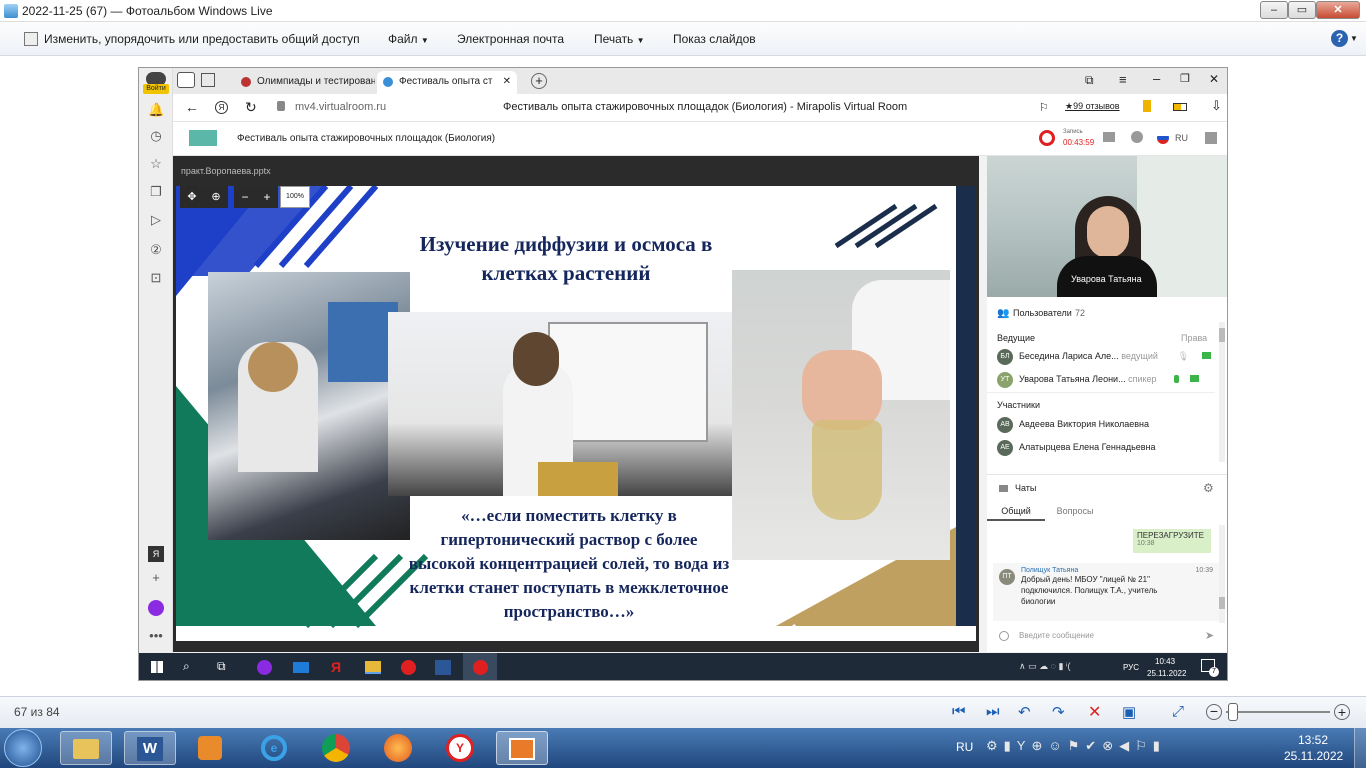 The height and width of the screenshot is (768, 1366). Describe the element at coordinates (156, 578) in the screenshot. I see `add-icon: +` at that location.